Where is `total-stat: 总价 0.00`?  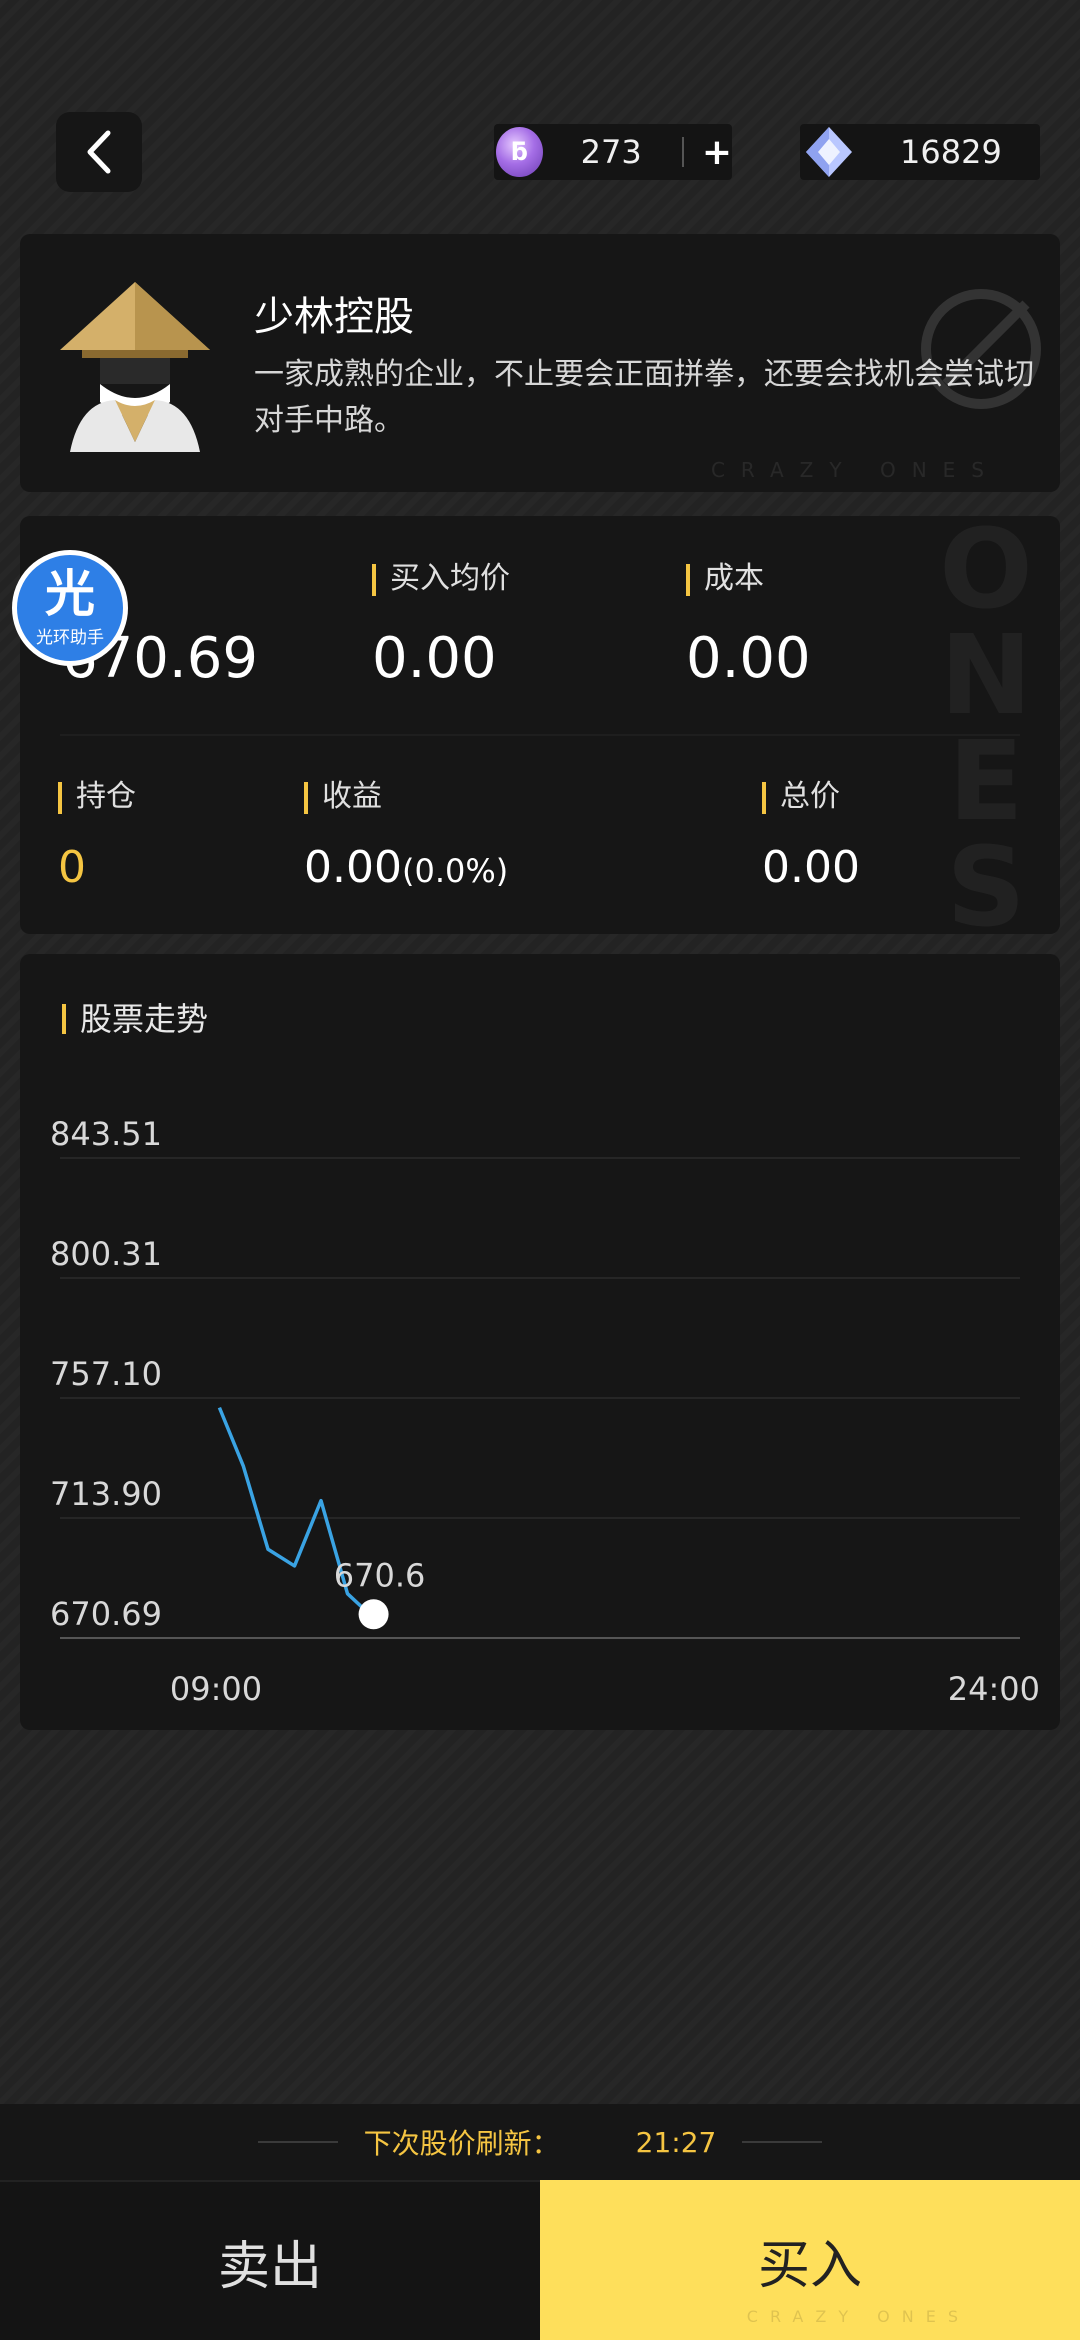
total-stat: 总价 0.00 is located at coordinates (811, 837).